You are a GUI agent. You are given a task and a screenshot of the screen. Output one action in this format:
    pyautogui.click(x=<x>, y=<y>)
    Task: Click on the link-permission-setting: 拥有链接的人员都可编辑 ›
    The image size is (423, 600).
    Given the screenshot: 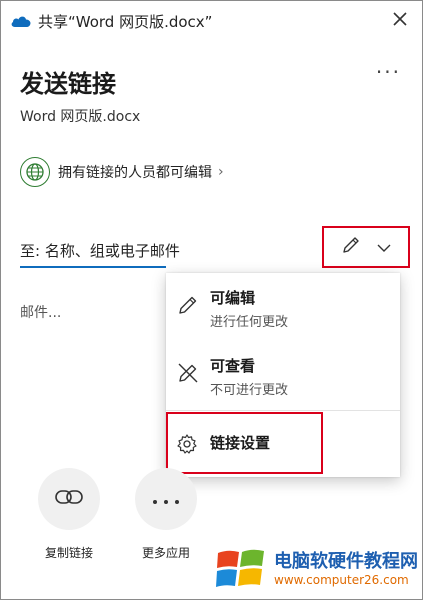 What is the action you would take?
    pyautogui.click(x=122, y=172)
    